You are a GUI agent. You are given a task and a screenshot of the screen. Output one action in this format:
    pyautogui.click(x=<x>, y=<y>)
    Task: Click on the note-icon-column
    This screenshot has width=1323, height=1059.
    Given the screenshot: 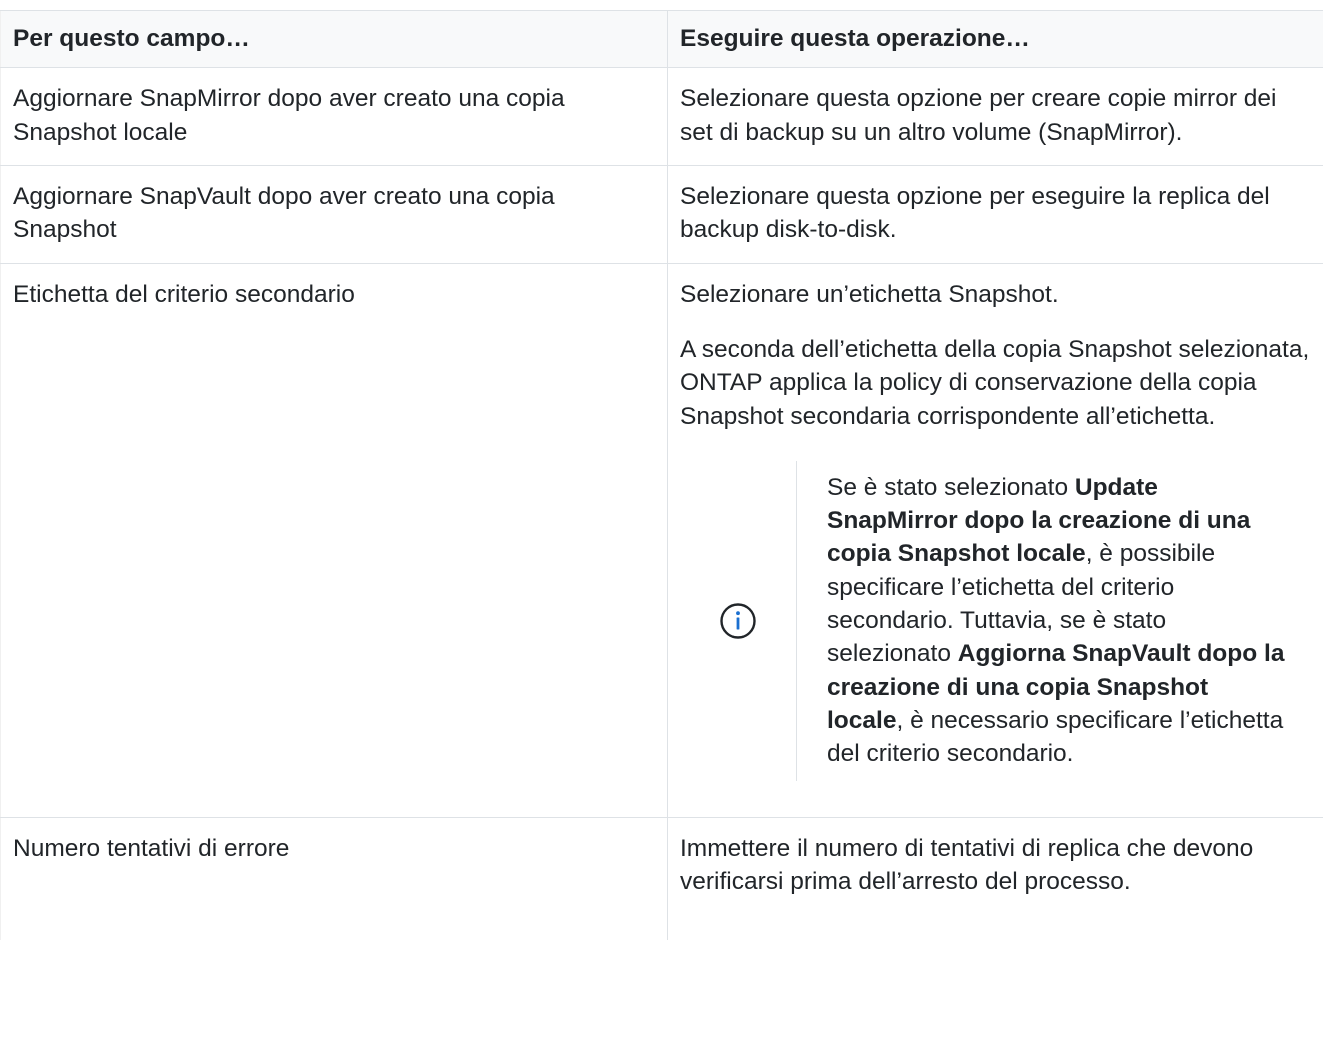 What is the action you would take?
    pyautogui.click(x=738, y=620)
    